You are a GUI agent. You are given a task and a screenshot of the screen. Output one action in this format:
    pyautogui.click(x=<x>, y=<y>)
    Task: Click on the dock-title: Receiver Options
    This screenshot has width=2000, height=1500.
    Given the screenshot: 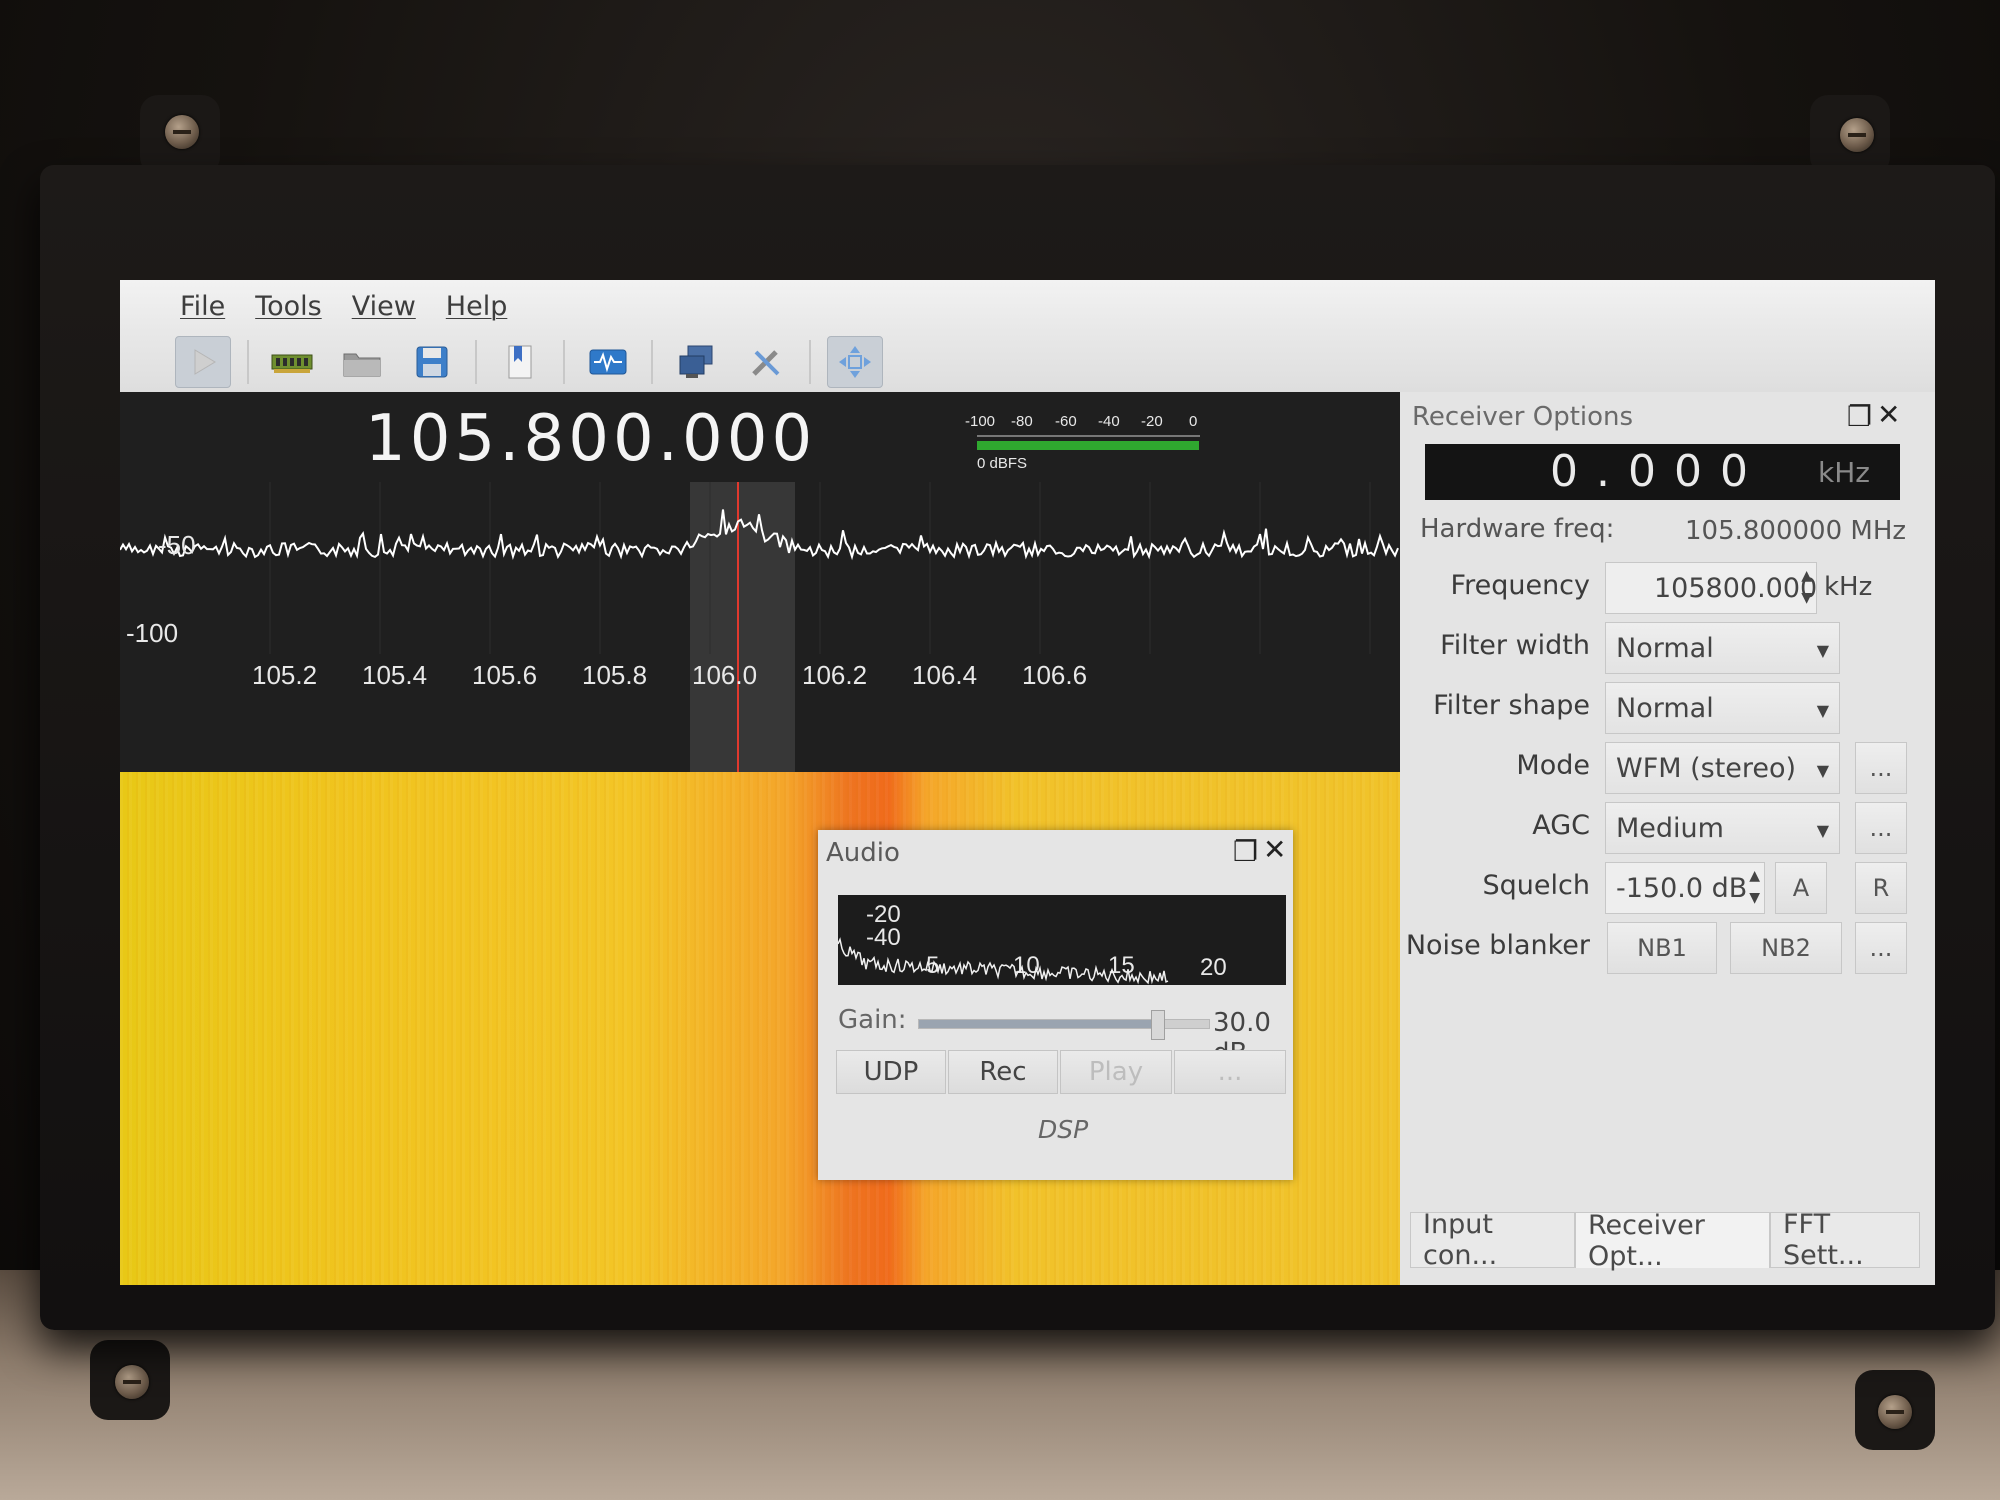 What is the action you would take?
    pyautogui.click(x=1523, y=417)
    